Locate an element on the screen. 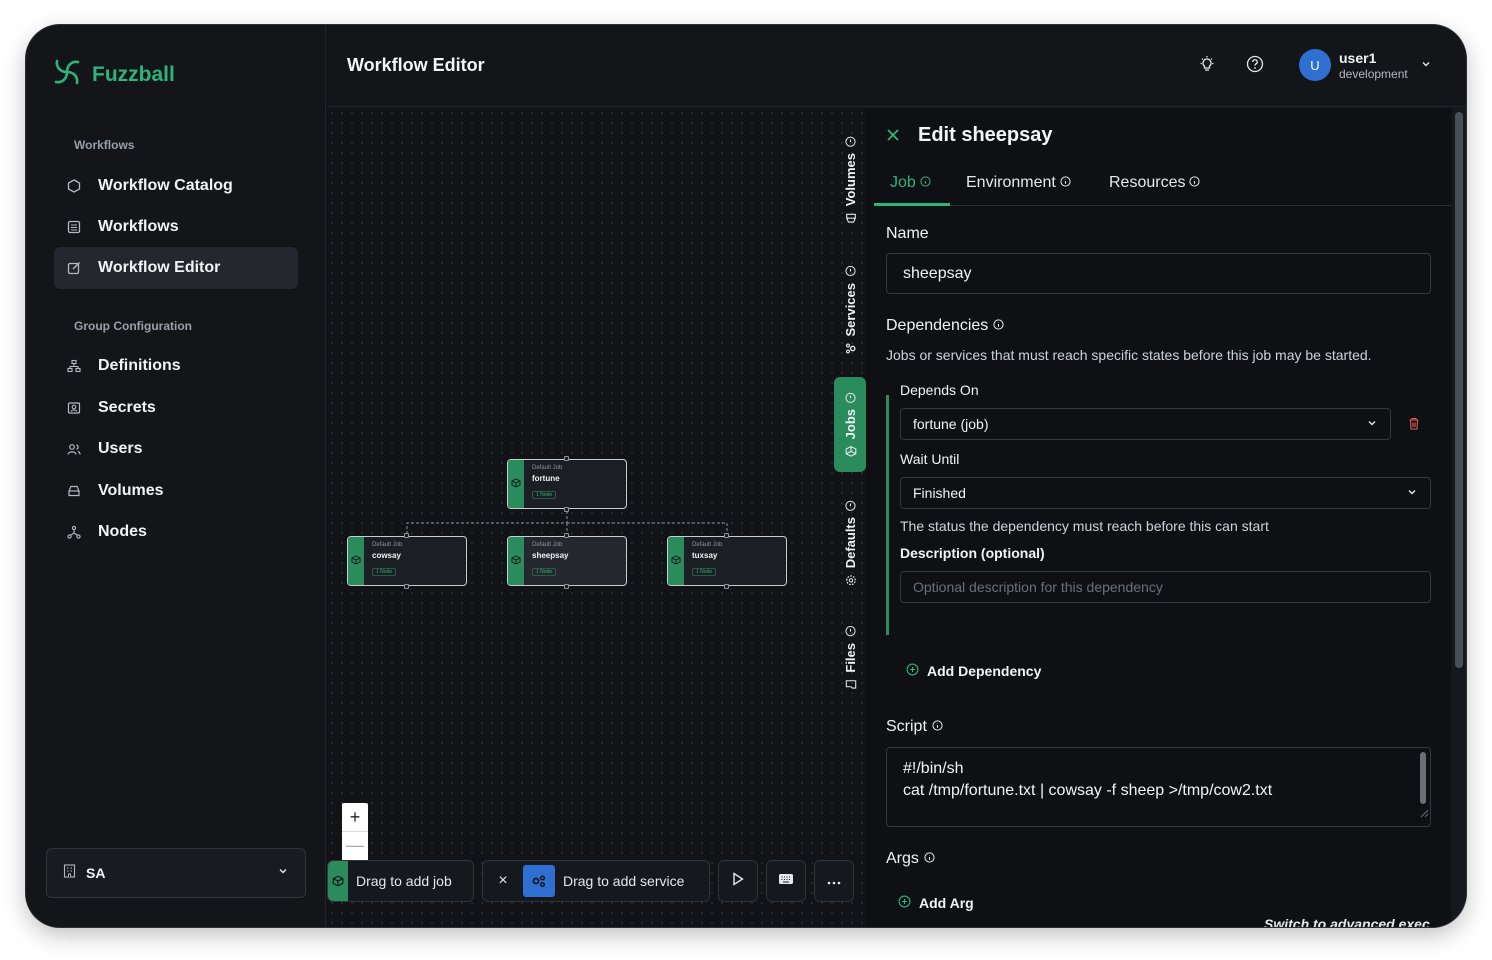 This screenshot has height=960, width=1492. close-icon: × is located at coordinates (503, 881).